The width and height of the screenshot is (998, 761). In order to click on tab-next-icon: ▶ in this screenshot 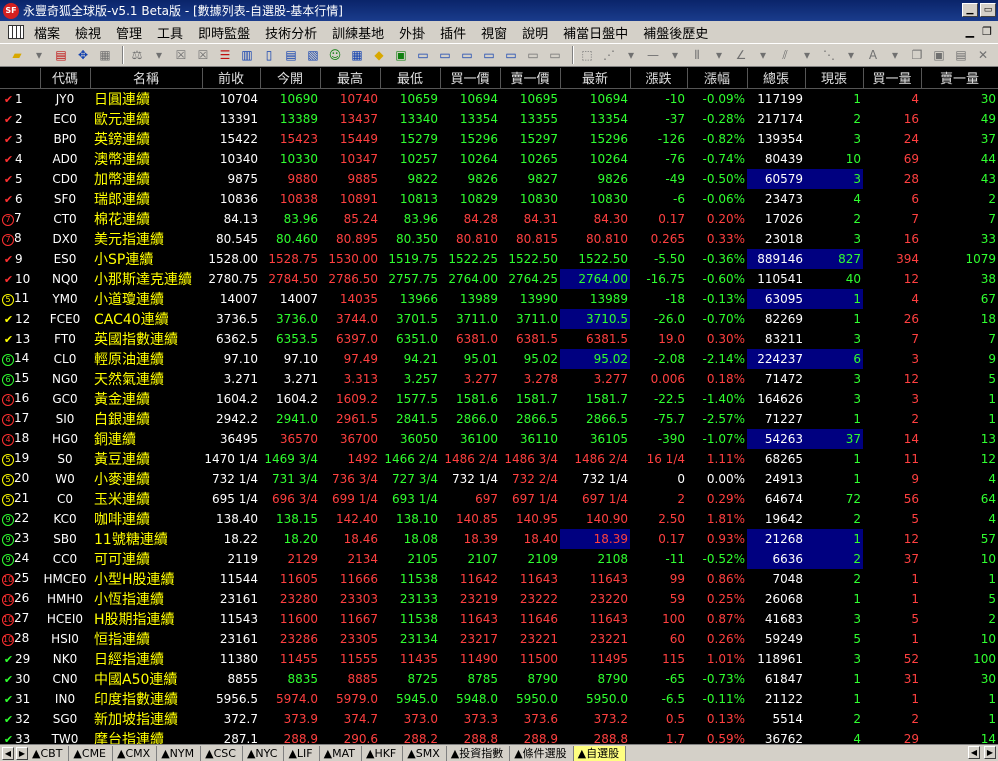, I will do `click(22, 753)`.